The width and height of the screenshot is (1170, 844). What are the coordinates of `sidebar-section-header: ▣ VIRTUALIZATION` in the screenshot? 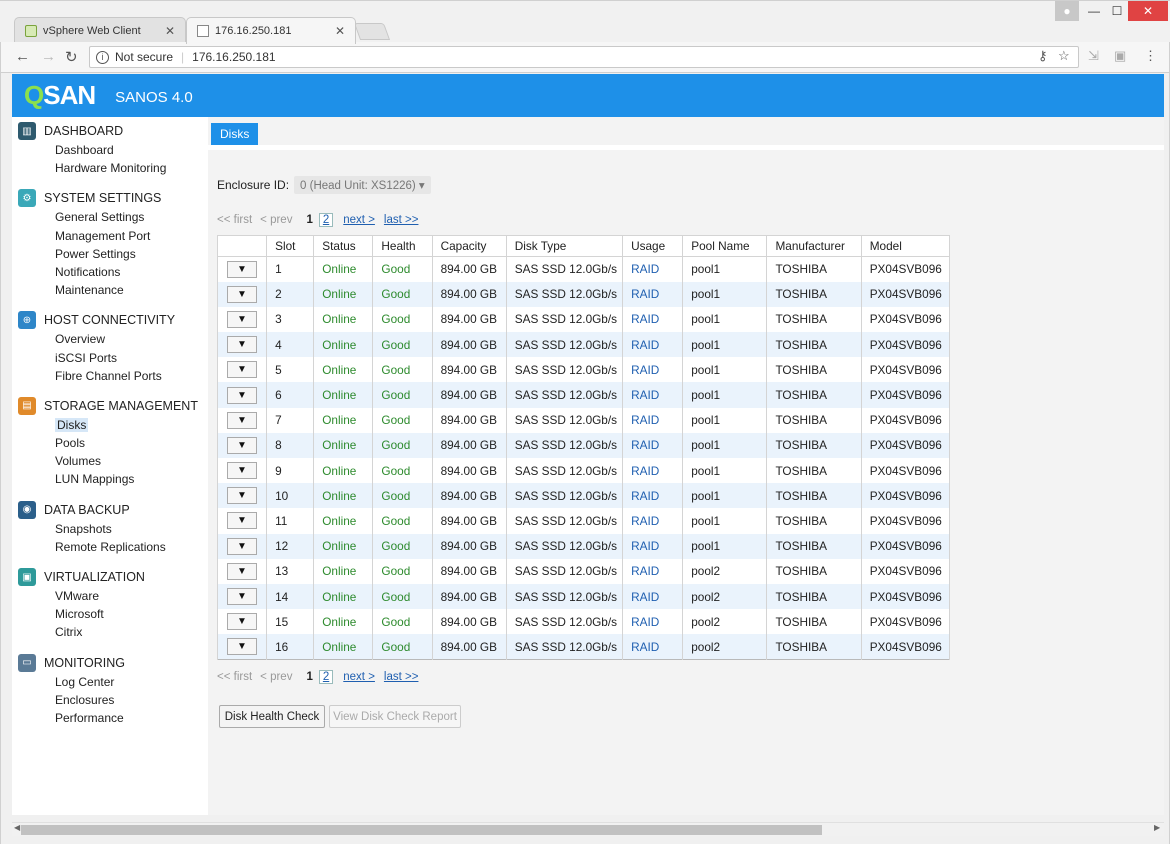 It's located at (110, 577).